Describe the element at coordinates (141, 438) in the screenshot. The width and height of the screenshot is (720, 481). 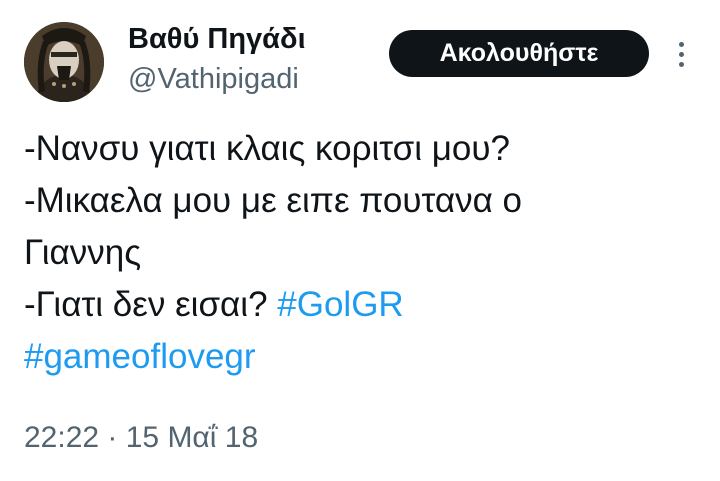
I see `tweet-timestamp: 22:22 · 15 Μαΐ 18` at that location.